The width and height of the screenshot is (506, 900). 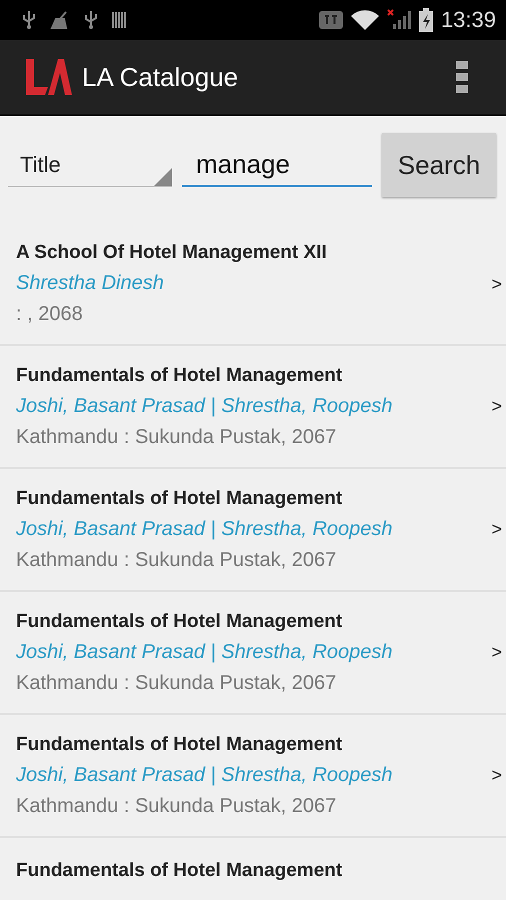 What do you see at coordinates (161, 77) in the screenshot?
I see `app-title: LA Catalogue` at bounding box center [161, 77].